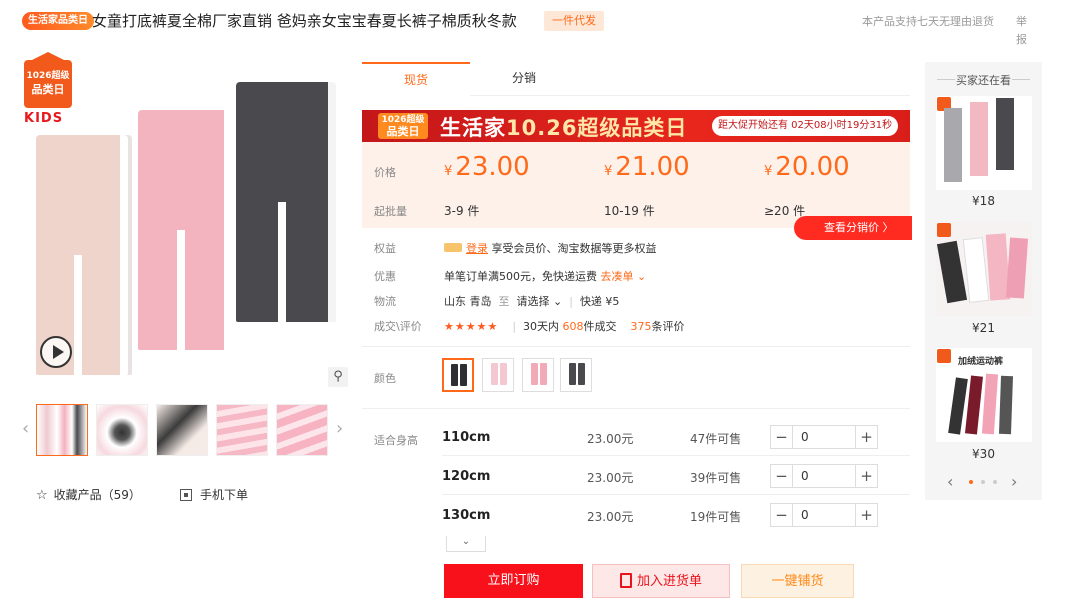 This screenshot has width=1080, height=612. I want to click on banner-title-part1: 生活家, so click(473, 128).